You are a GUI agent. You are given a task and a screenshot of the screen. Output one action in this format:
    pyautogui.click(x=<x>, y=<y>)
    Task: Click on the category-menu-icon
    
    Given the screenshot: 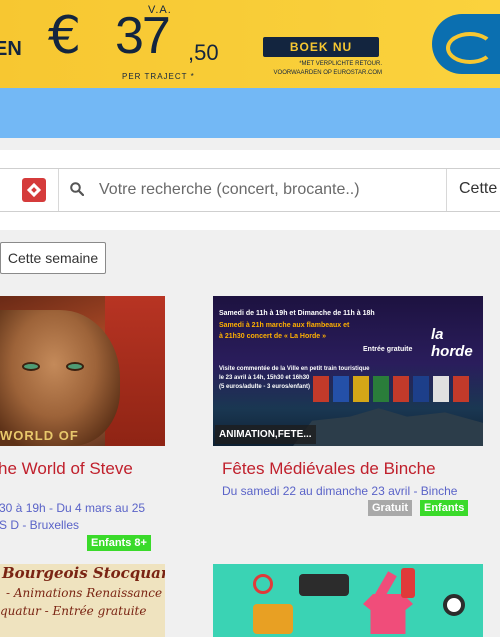 What is the action you would take?
    pyautogui.click(x=34, y=190)
    